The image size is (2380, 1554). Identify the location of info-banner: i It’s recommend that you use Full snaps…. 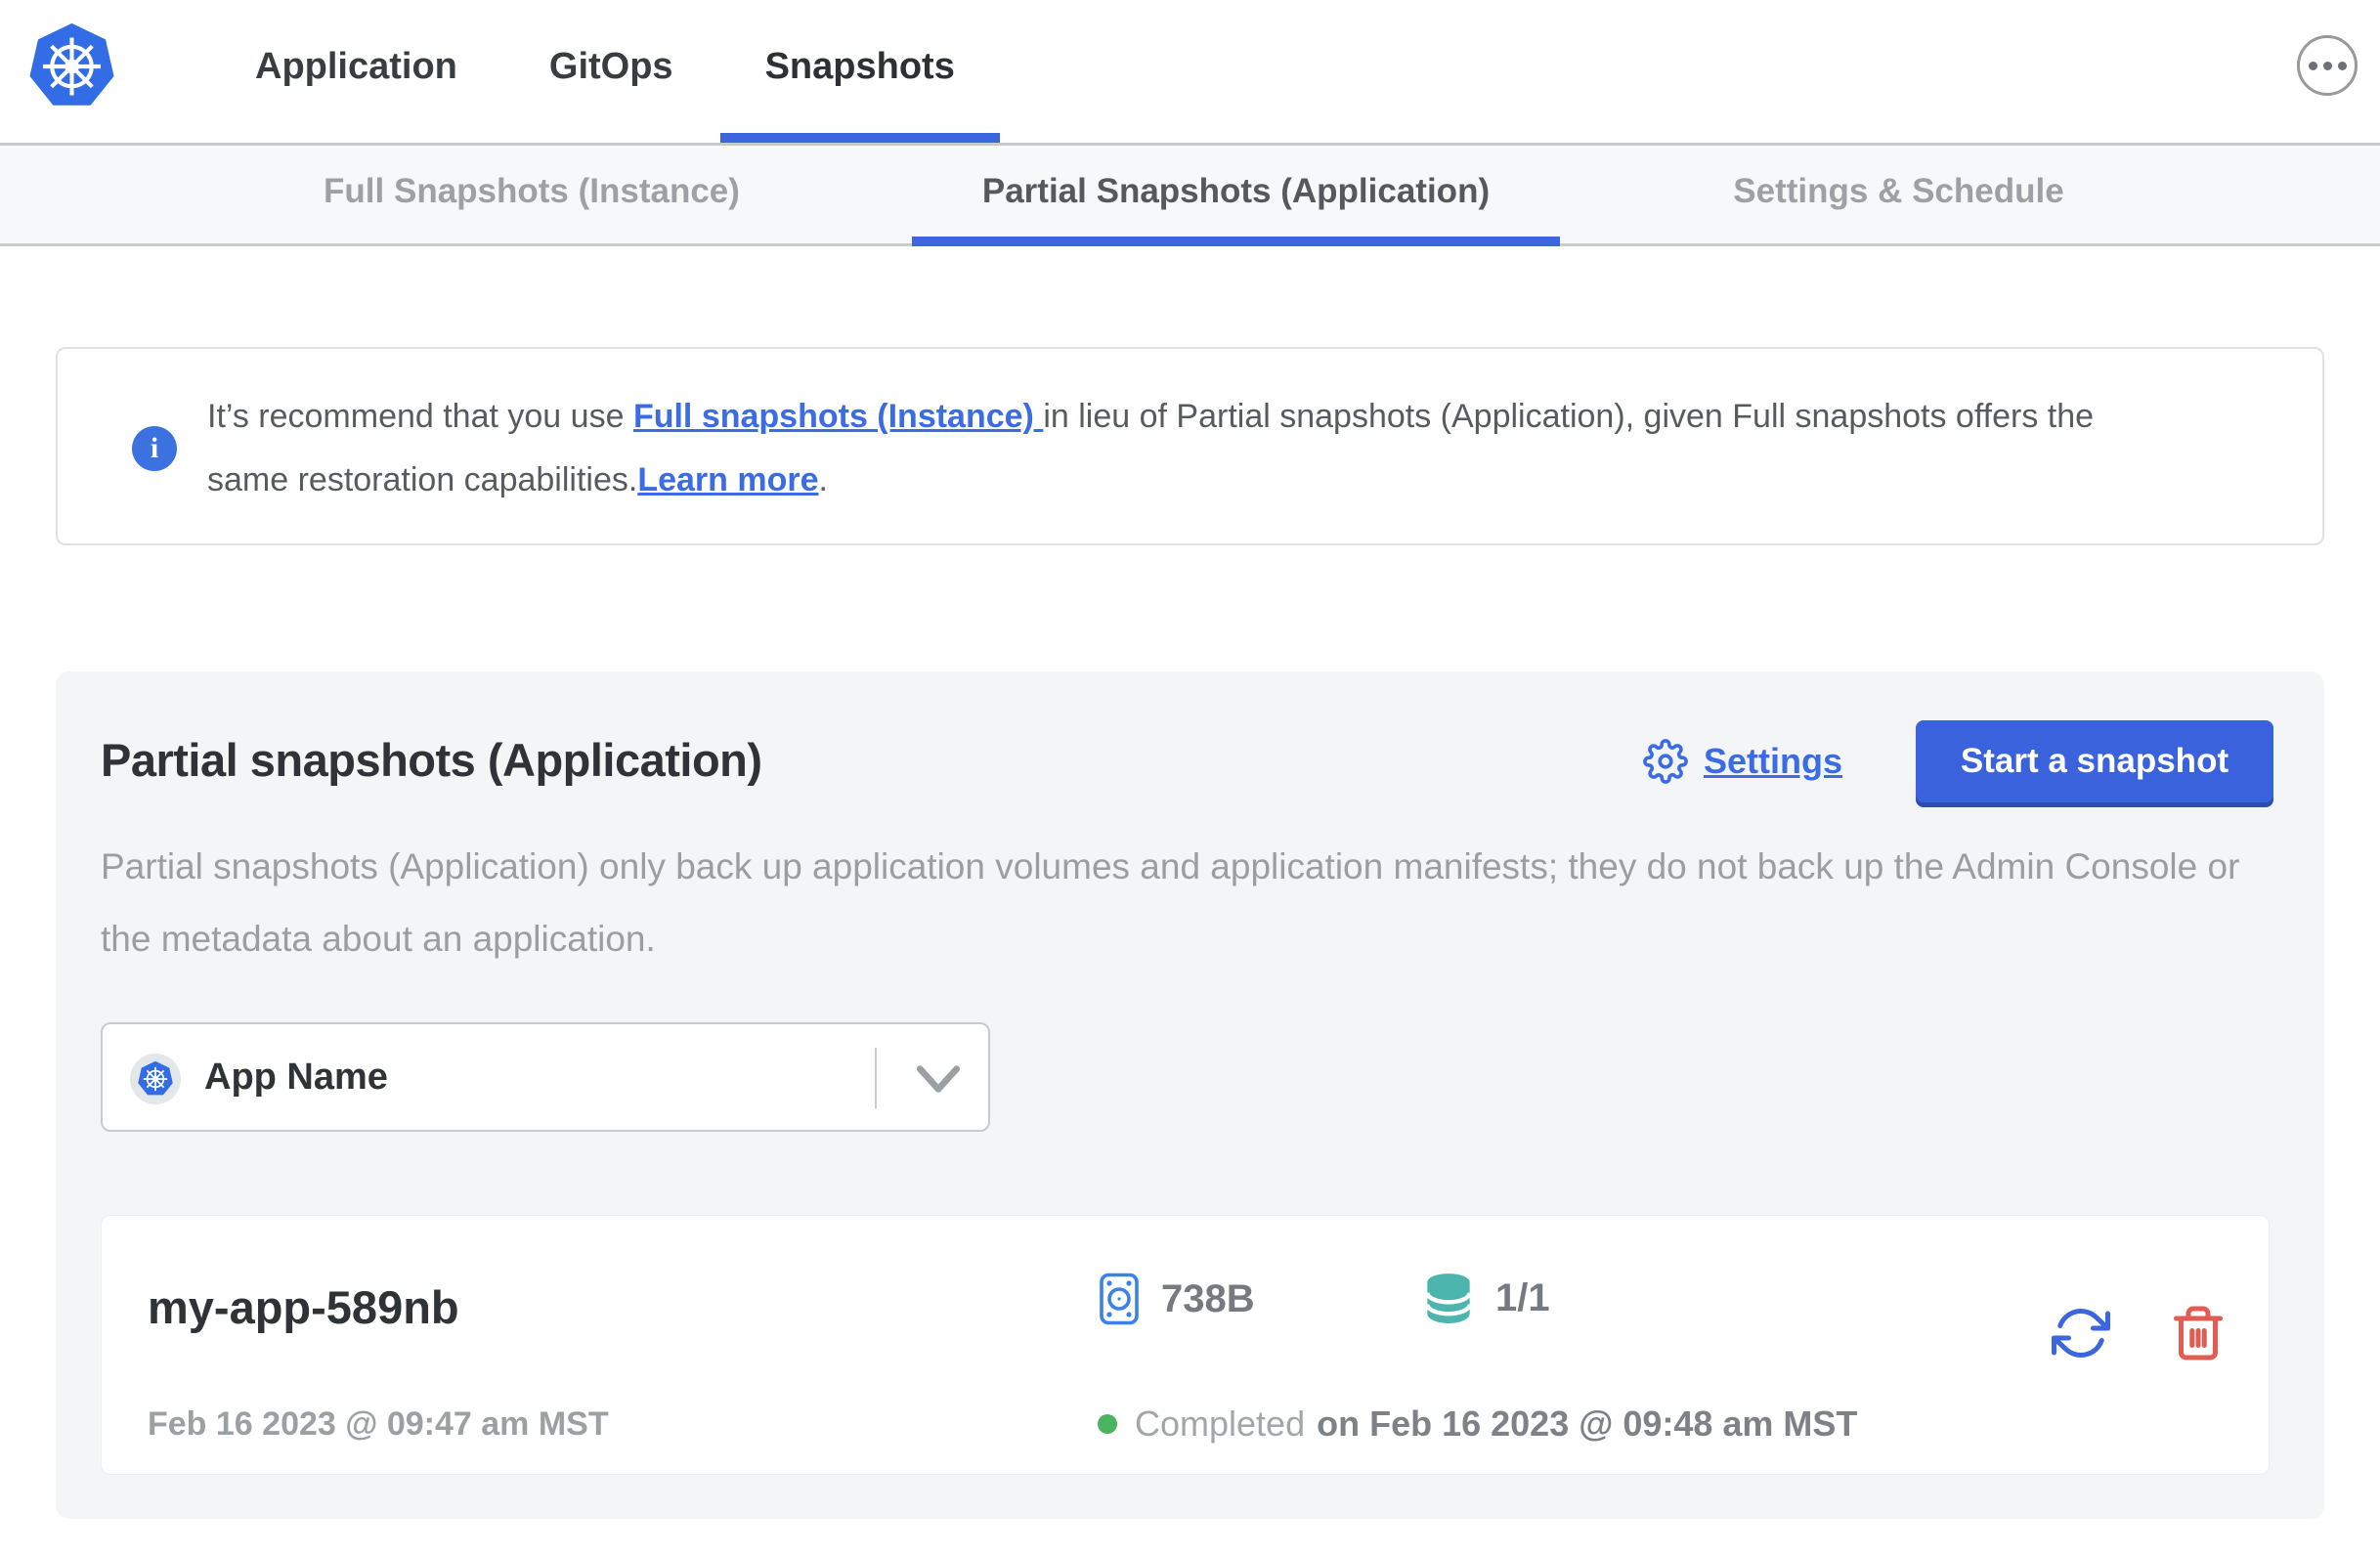
(1190, 446).